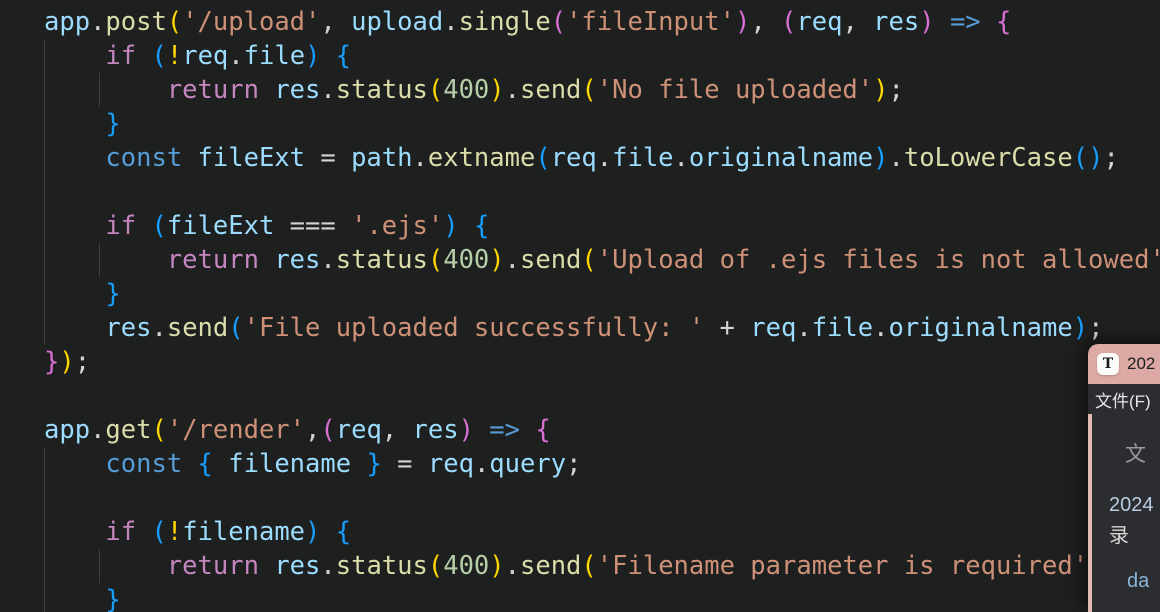  I want to click on code-line, so click(580, 498).